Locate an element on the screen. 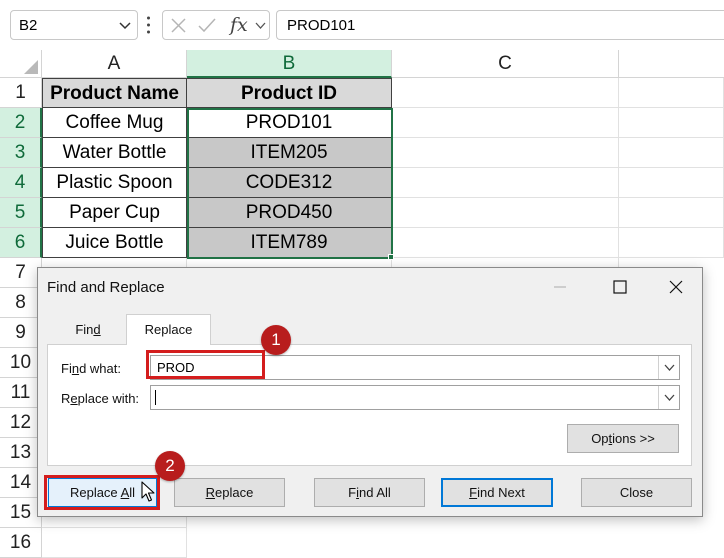  cell-b6: ITEM789 is located at coordinates (289, 243).